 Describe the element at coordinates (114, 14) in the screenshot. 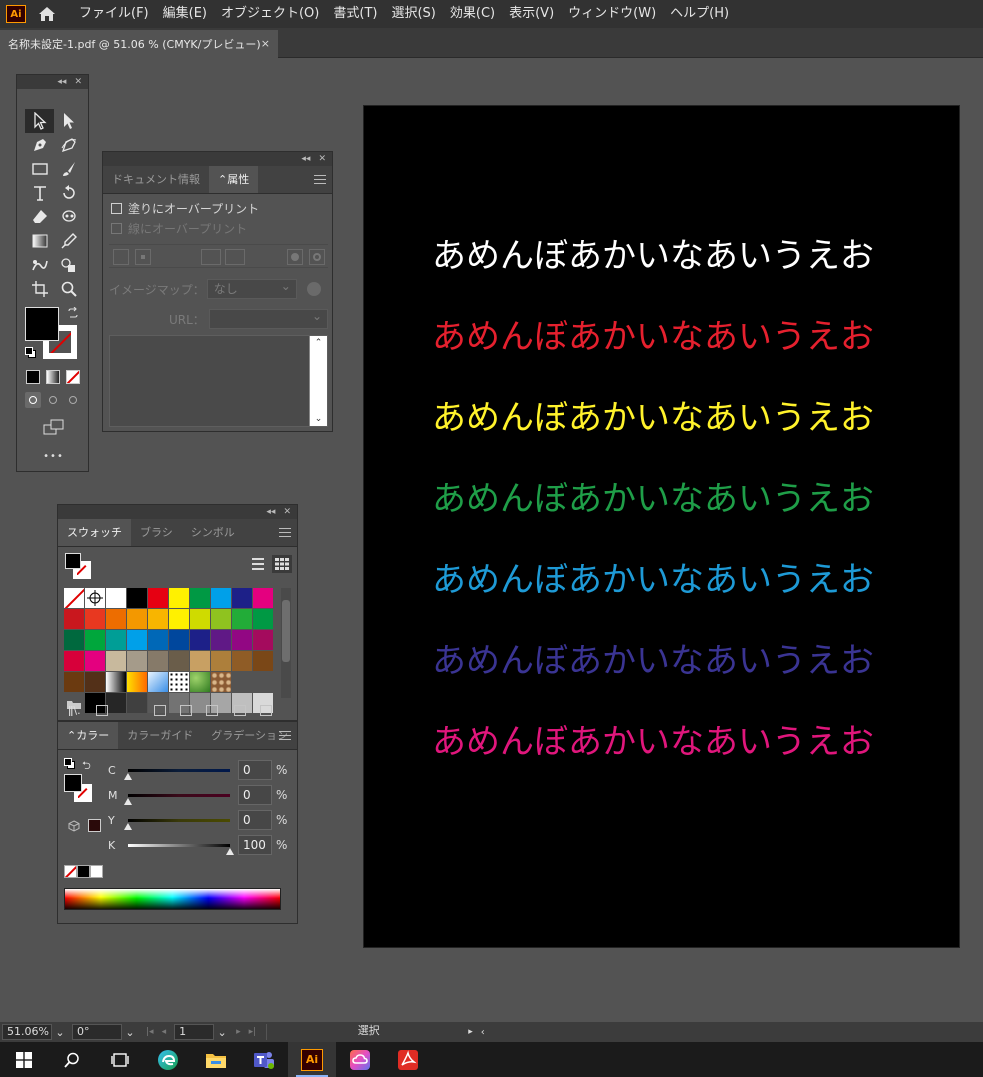

I see `menu-item: ファイル(F)` at that location.